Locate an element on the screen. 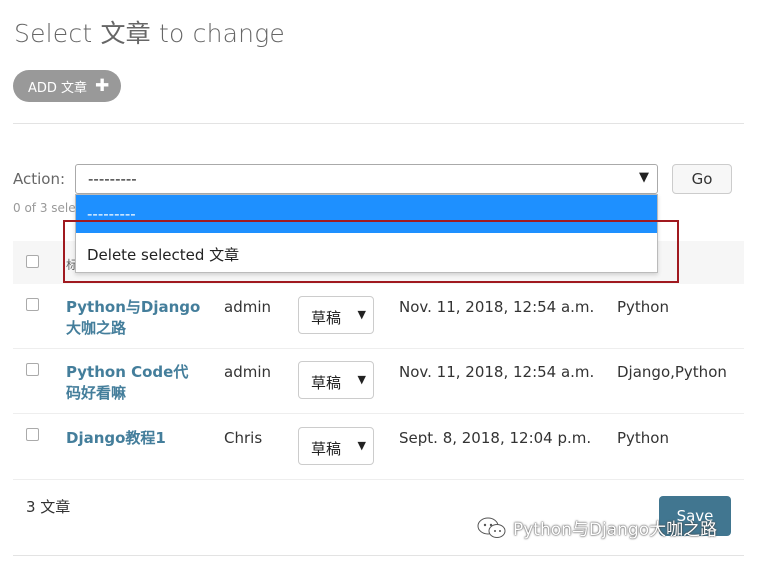 The width and height of the screenshot is (763, 563). wechat-icon is located at coordinates (491, 527).